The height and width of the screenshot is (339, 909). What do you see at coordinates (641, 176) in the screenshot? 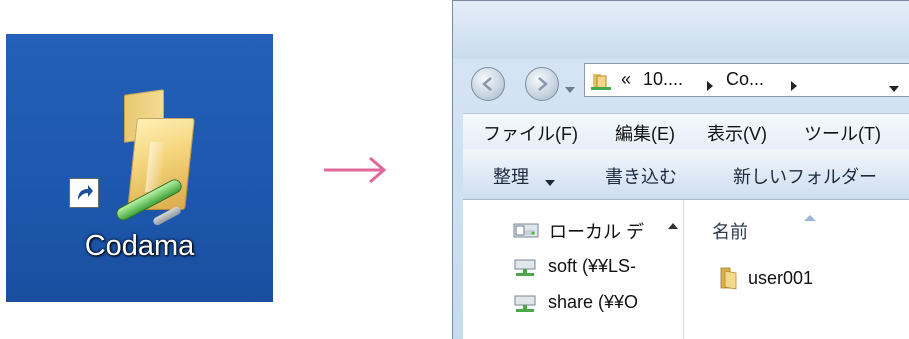
I see `burn-button: 書き込む` at bounding box center [641, 176].